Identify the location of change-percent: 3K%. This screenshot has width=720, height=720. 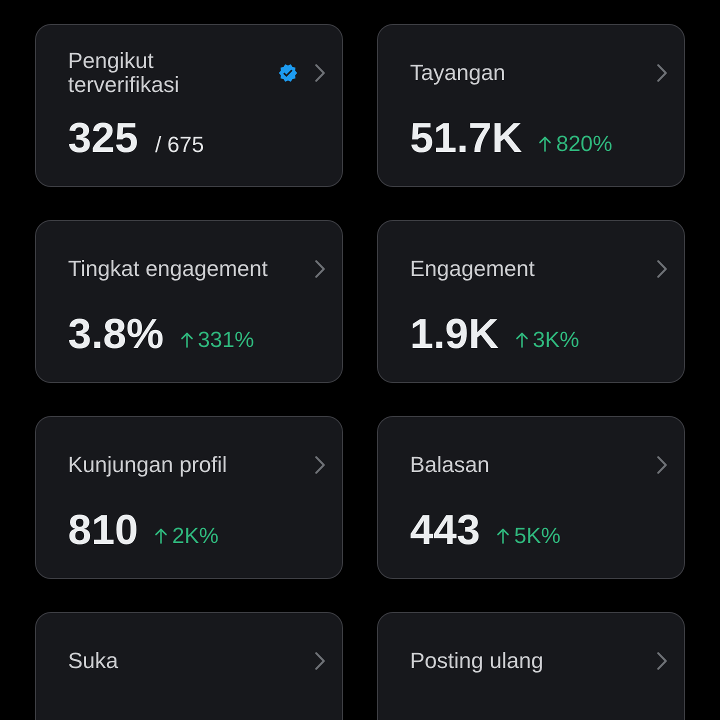
(556, 340).